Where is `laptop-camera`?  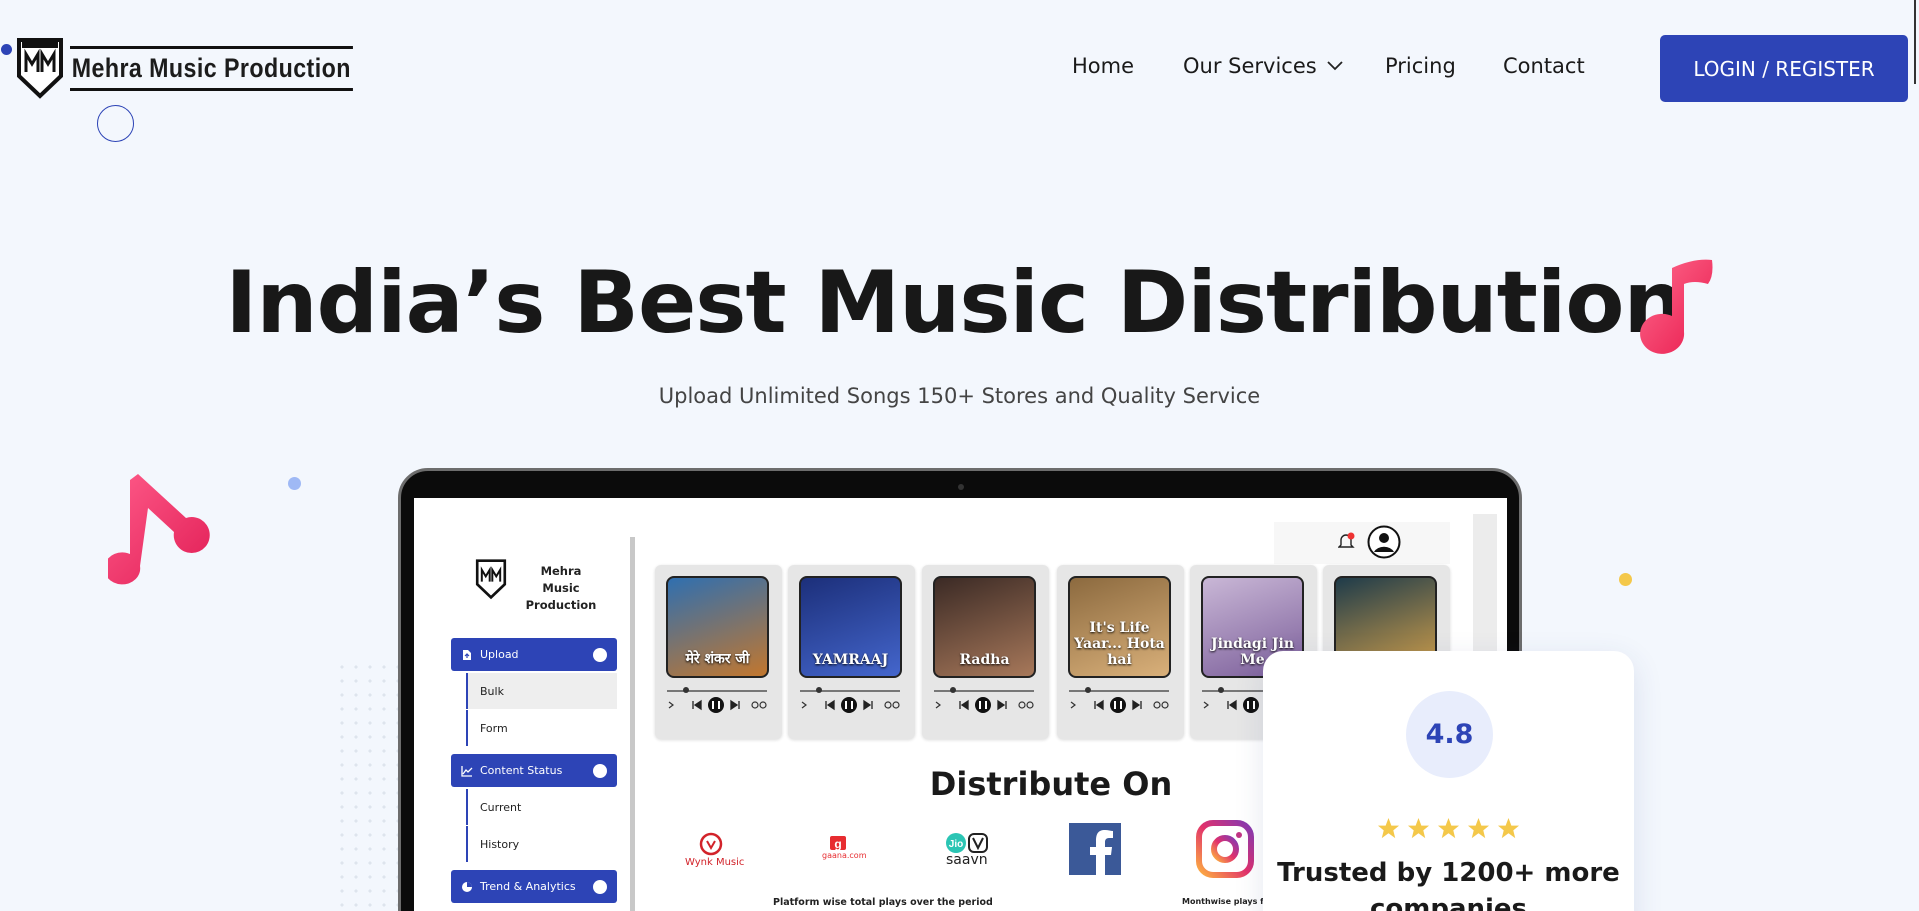 laptop-camera is located at coordinates (961, 487).